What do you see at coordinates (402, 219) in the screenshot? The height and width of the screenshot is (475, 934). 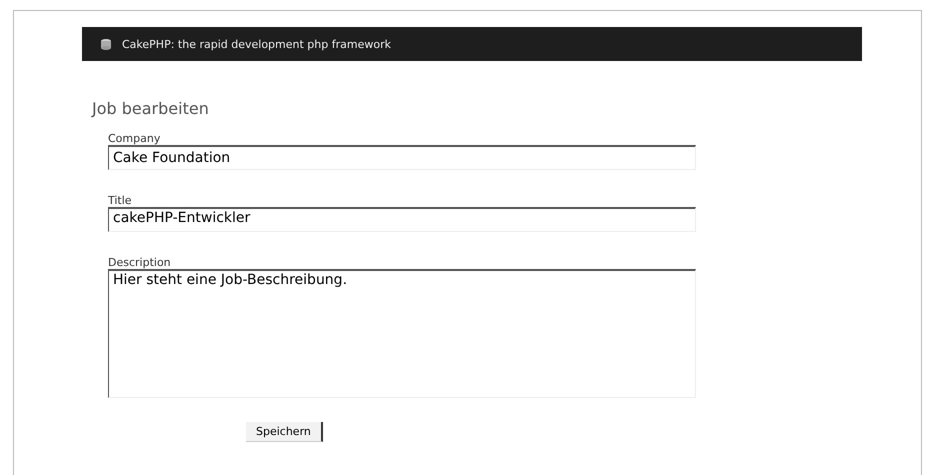 I see `text-field: cakePHP-Entwickler` at bounding box center [402, 219].